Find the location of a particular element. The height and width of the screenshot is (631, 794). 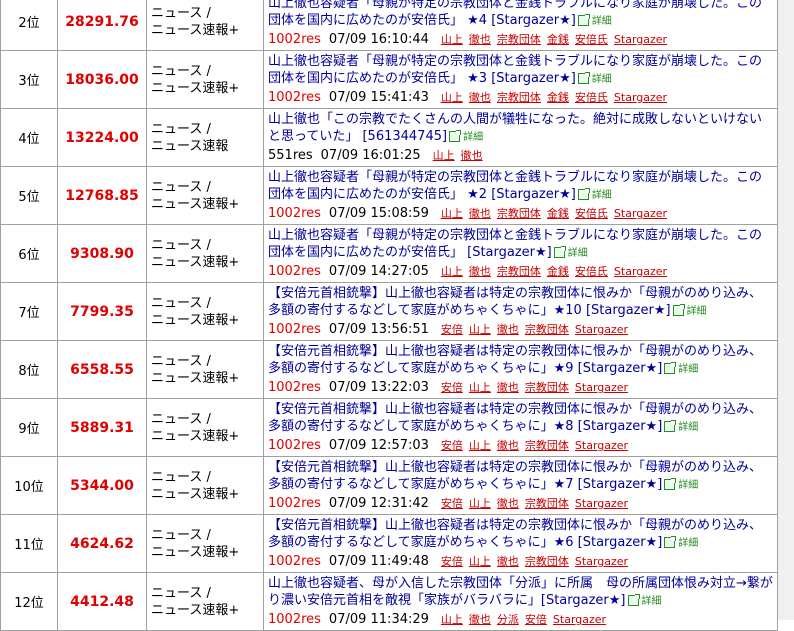

category-cell: ニュース / ニュース速報 is located at coordinates (205, 137).